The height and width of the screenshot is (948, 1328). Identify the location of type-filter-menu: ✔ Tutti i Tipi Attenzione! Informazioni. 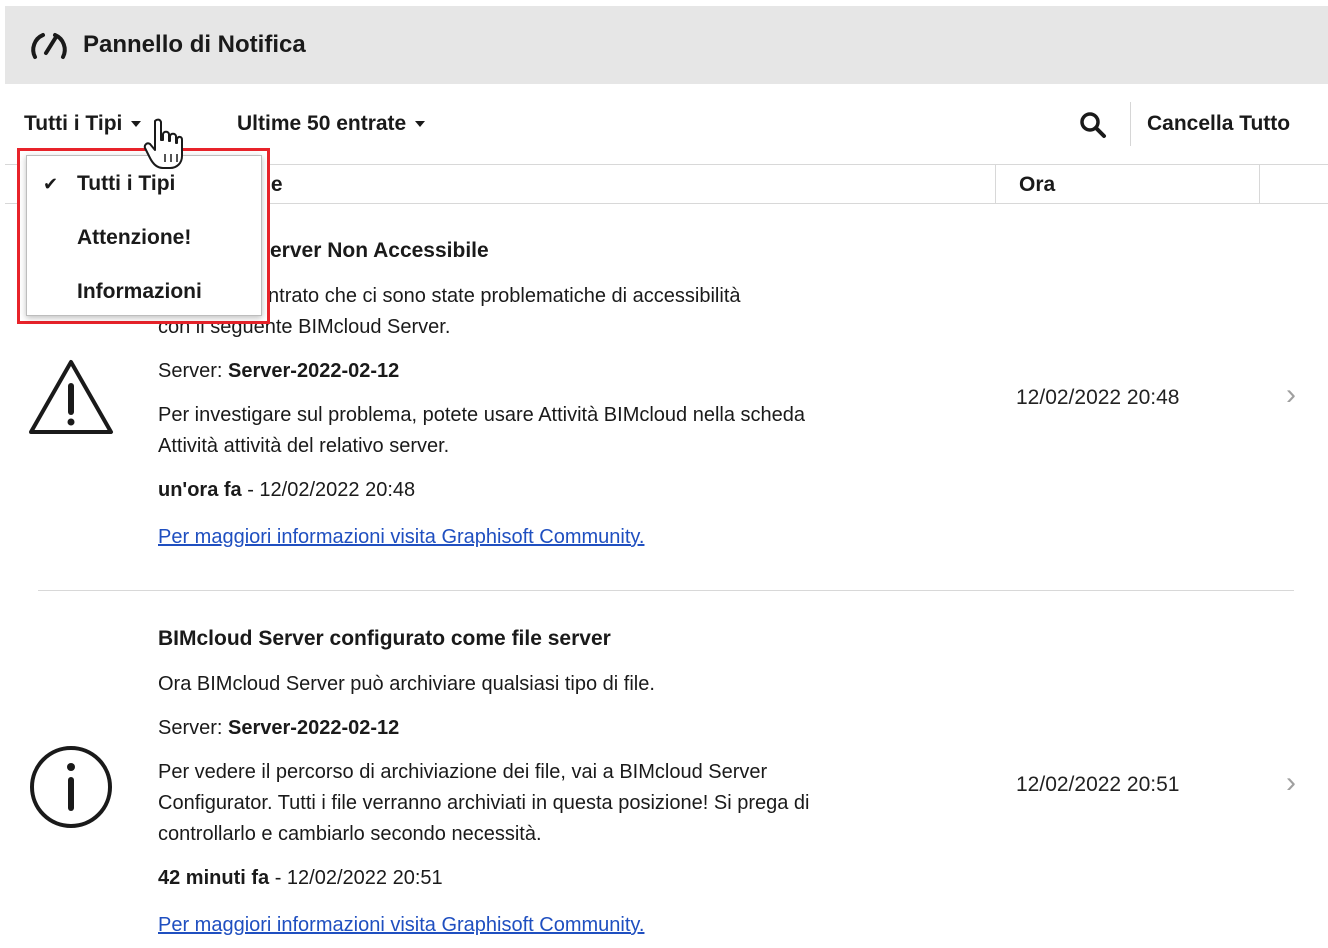
(144, 235).